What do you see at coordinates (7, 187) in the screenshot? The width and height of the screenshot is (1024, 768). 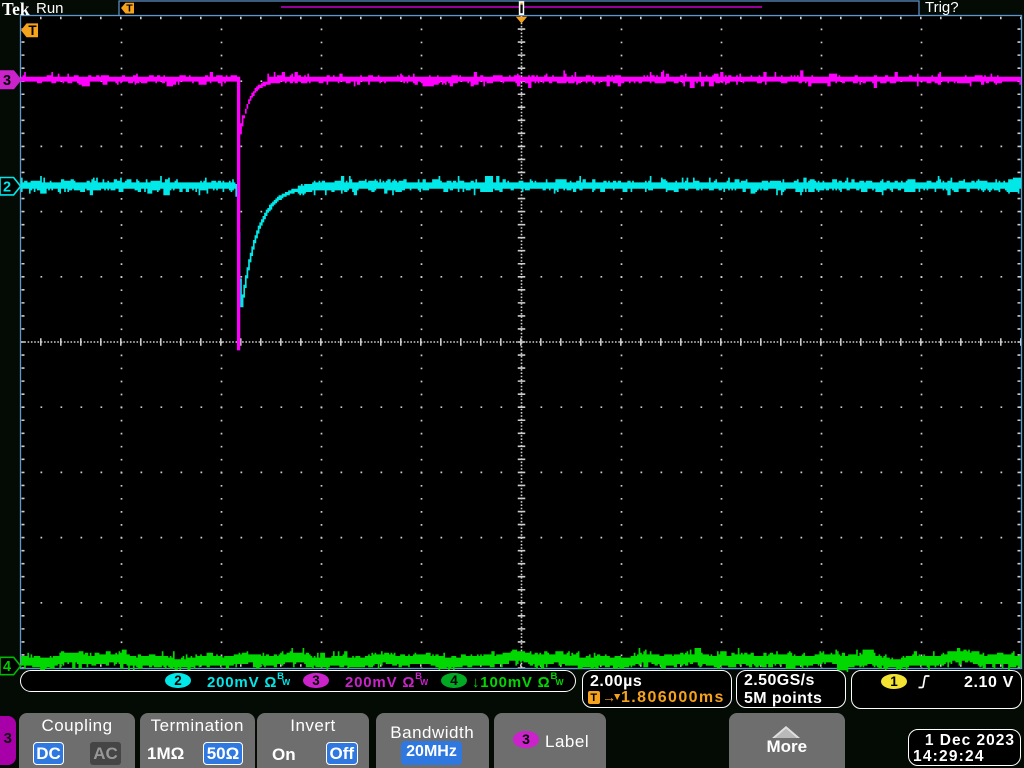 I see `svg-text: 2` at bounding box center [7, 187].